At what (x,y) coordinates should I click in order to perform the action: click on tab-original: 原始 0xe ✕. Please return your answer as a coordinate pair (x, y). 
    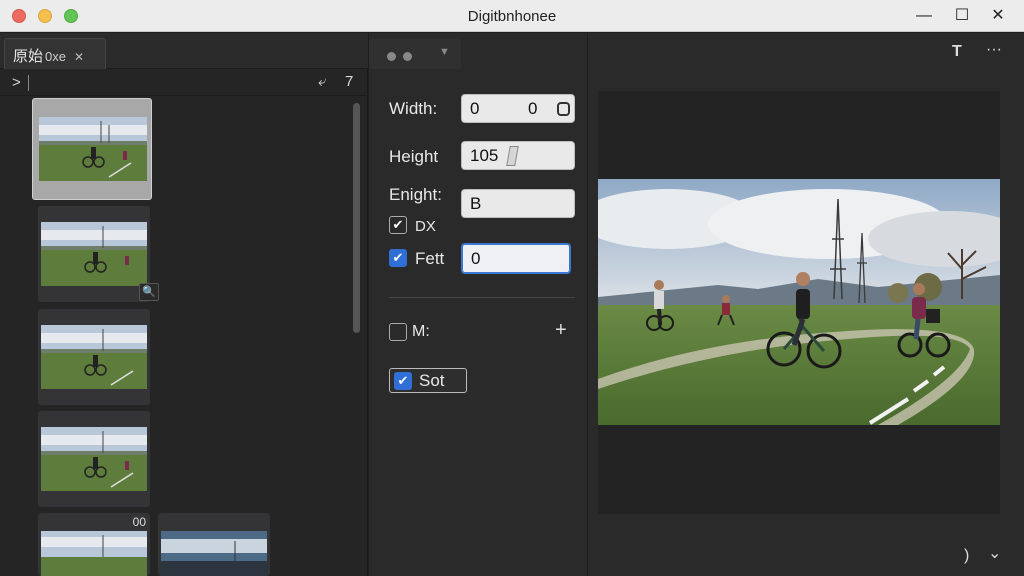
    Looking at the image, I should click on (55, 53).